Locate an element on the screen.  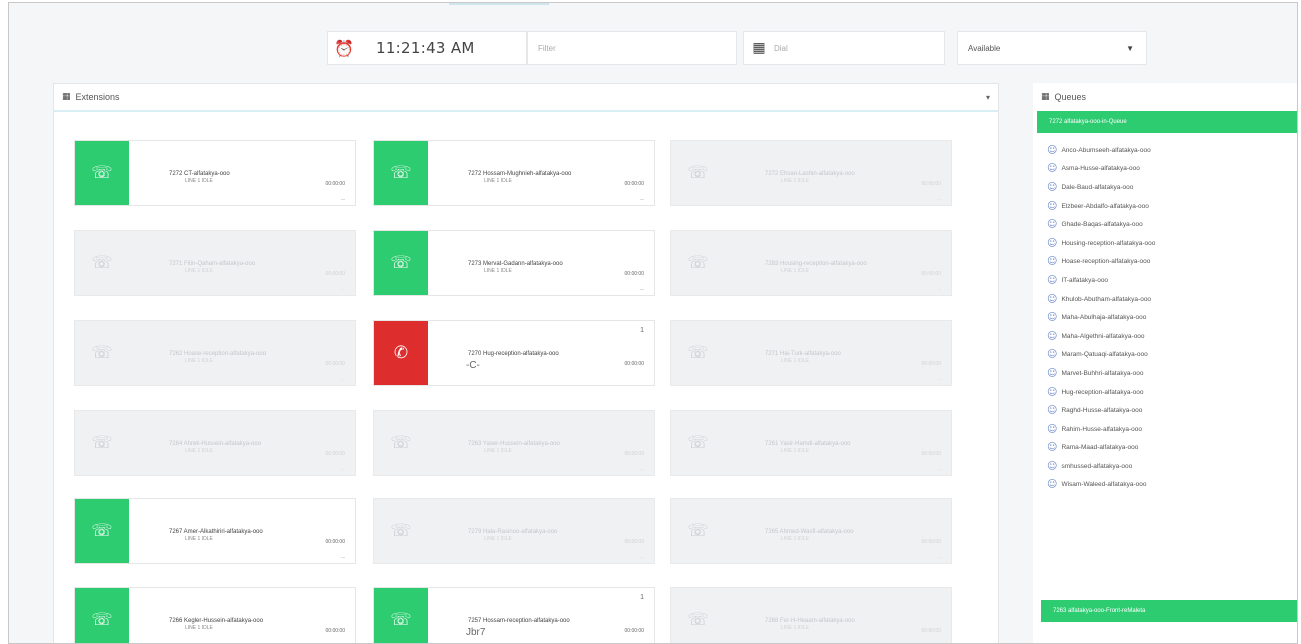
collapse-caret-icon: ▾ is located at coordinates (988, 97).